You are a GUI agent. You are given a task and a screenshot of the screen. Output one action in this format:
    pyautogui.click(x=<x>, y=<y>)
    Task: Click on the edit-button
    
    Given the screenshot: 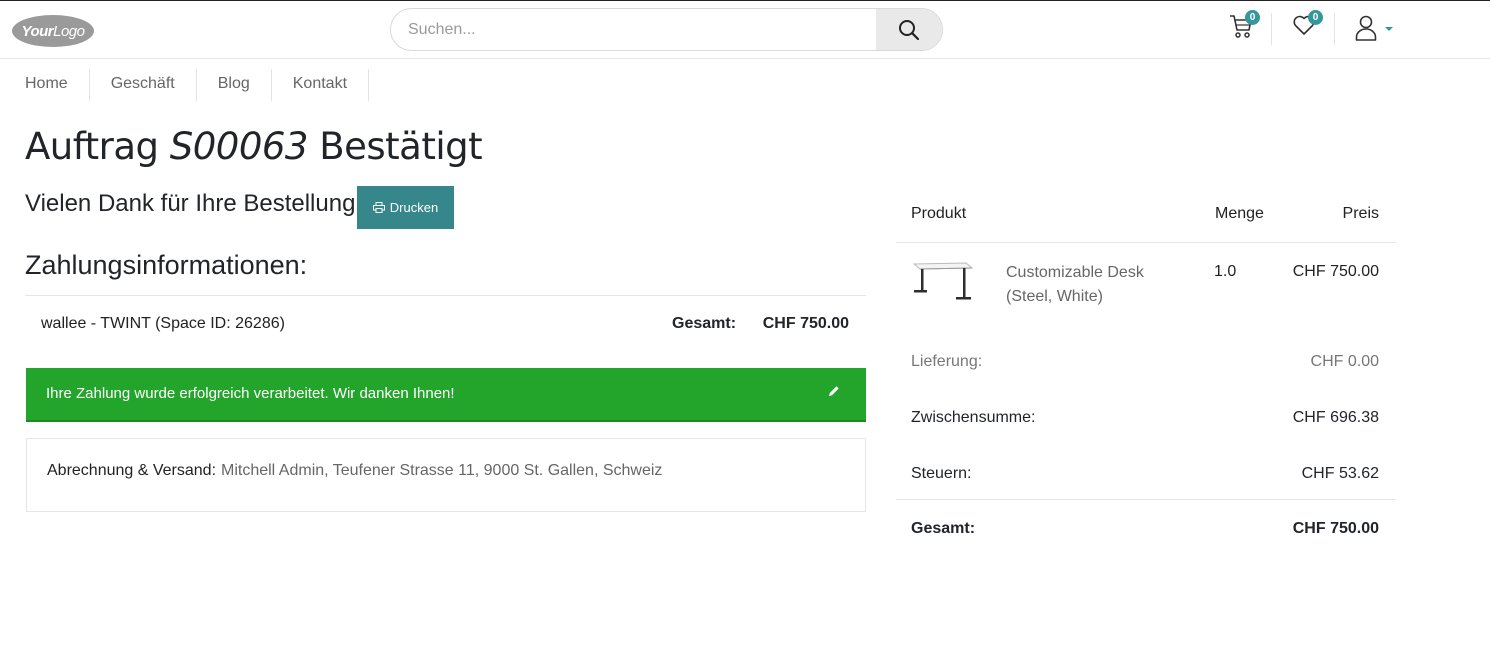 What is the action you would take?
    pyautogui.click(x=834, y=392)
    